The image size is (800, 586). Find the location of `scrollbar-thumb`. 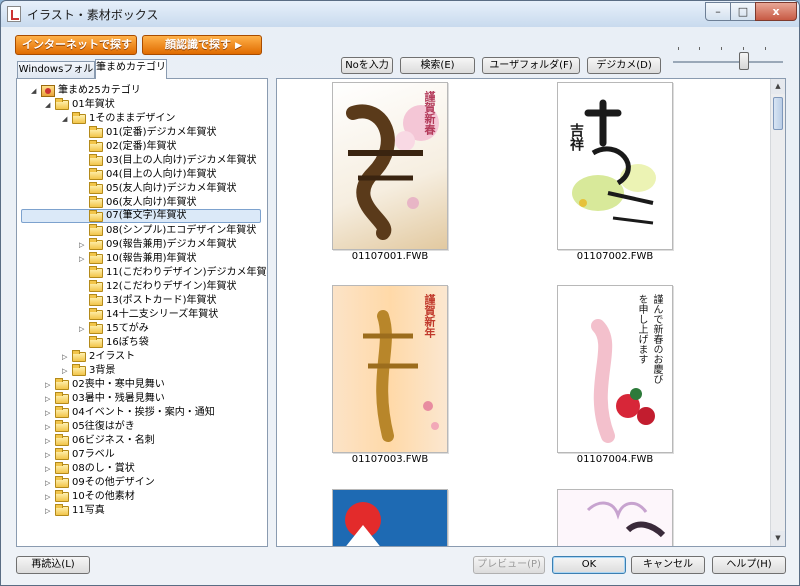

scrollbar-thumb is located at coordinates (778, 113).